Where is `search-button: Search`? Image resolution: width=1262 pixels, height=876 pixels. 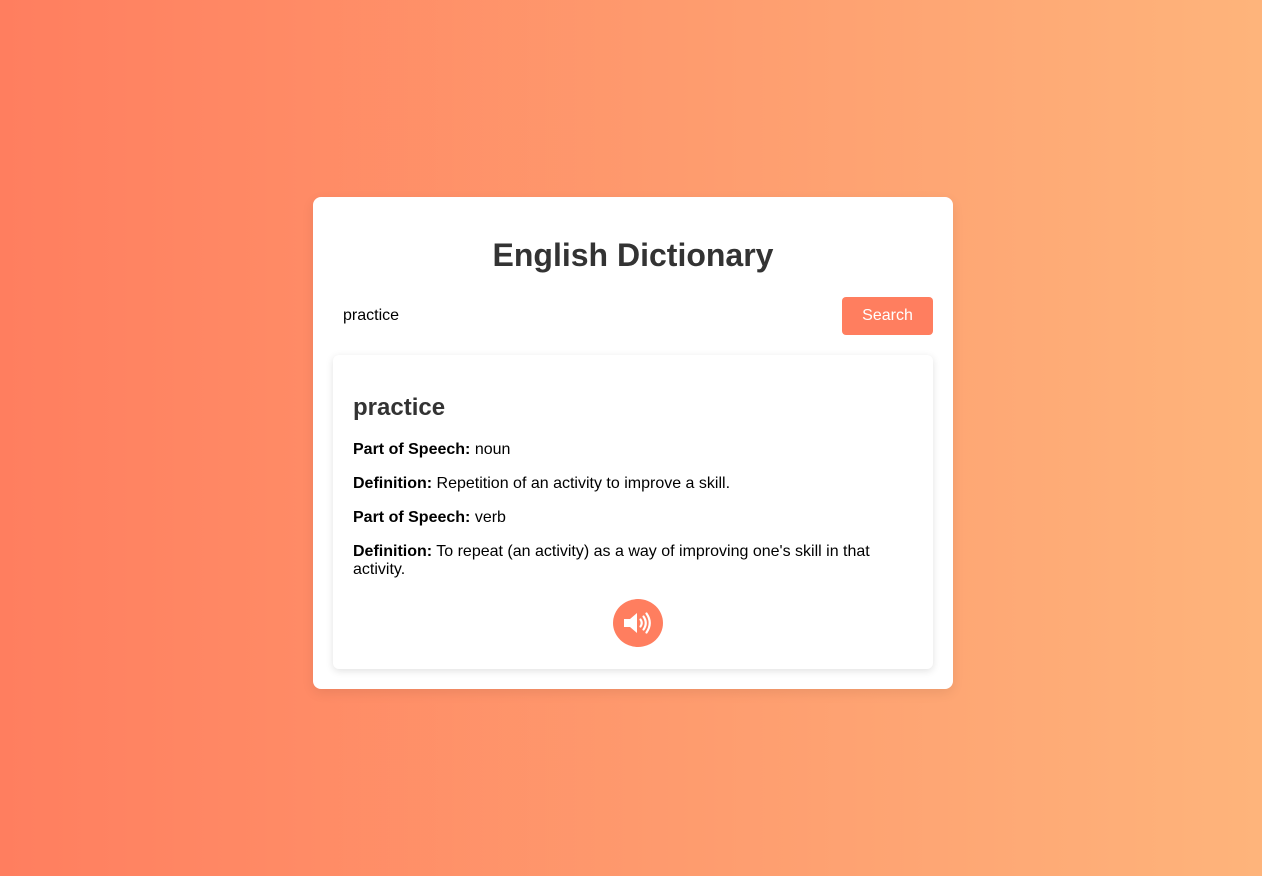 search-button: Search is located at coordinates (887, 316).